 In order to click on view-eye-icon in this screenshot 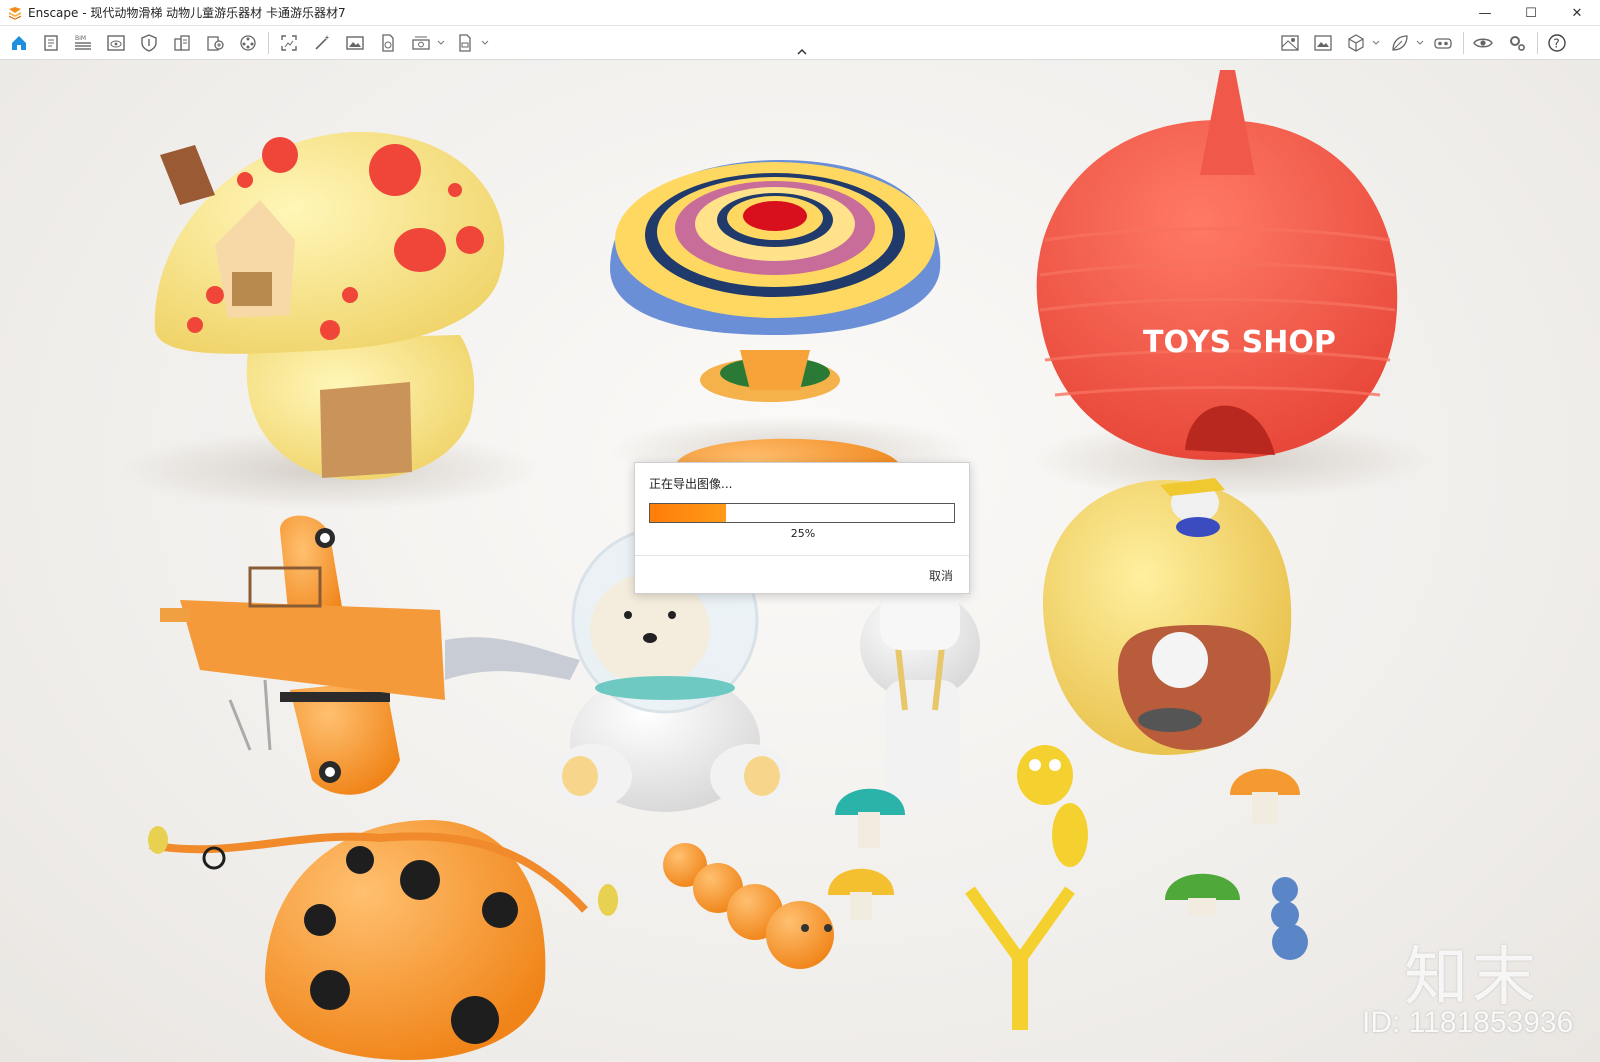, I will do `click(116, 43)`.